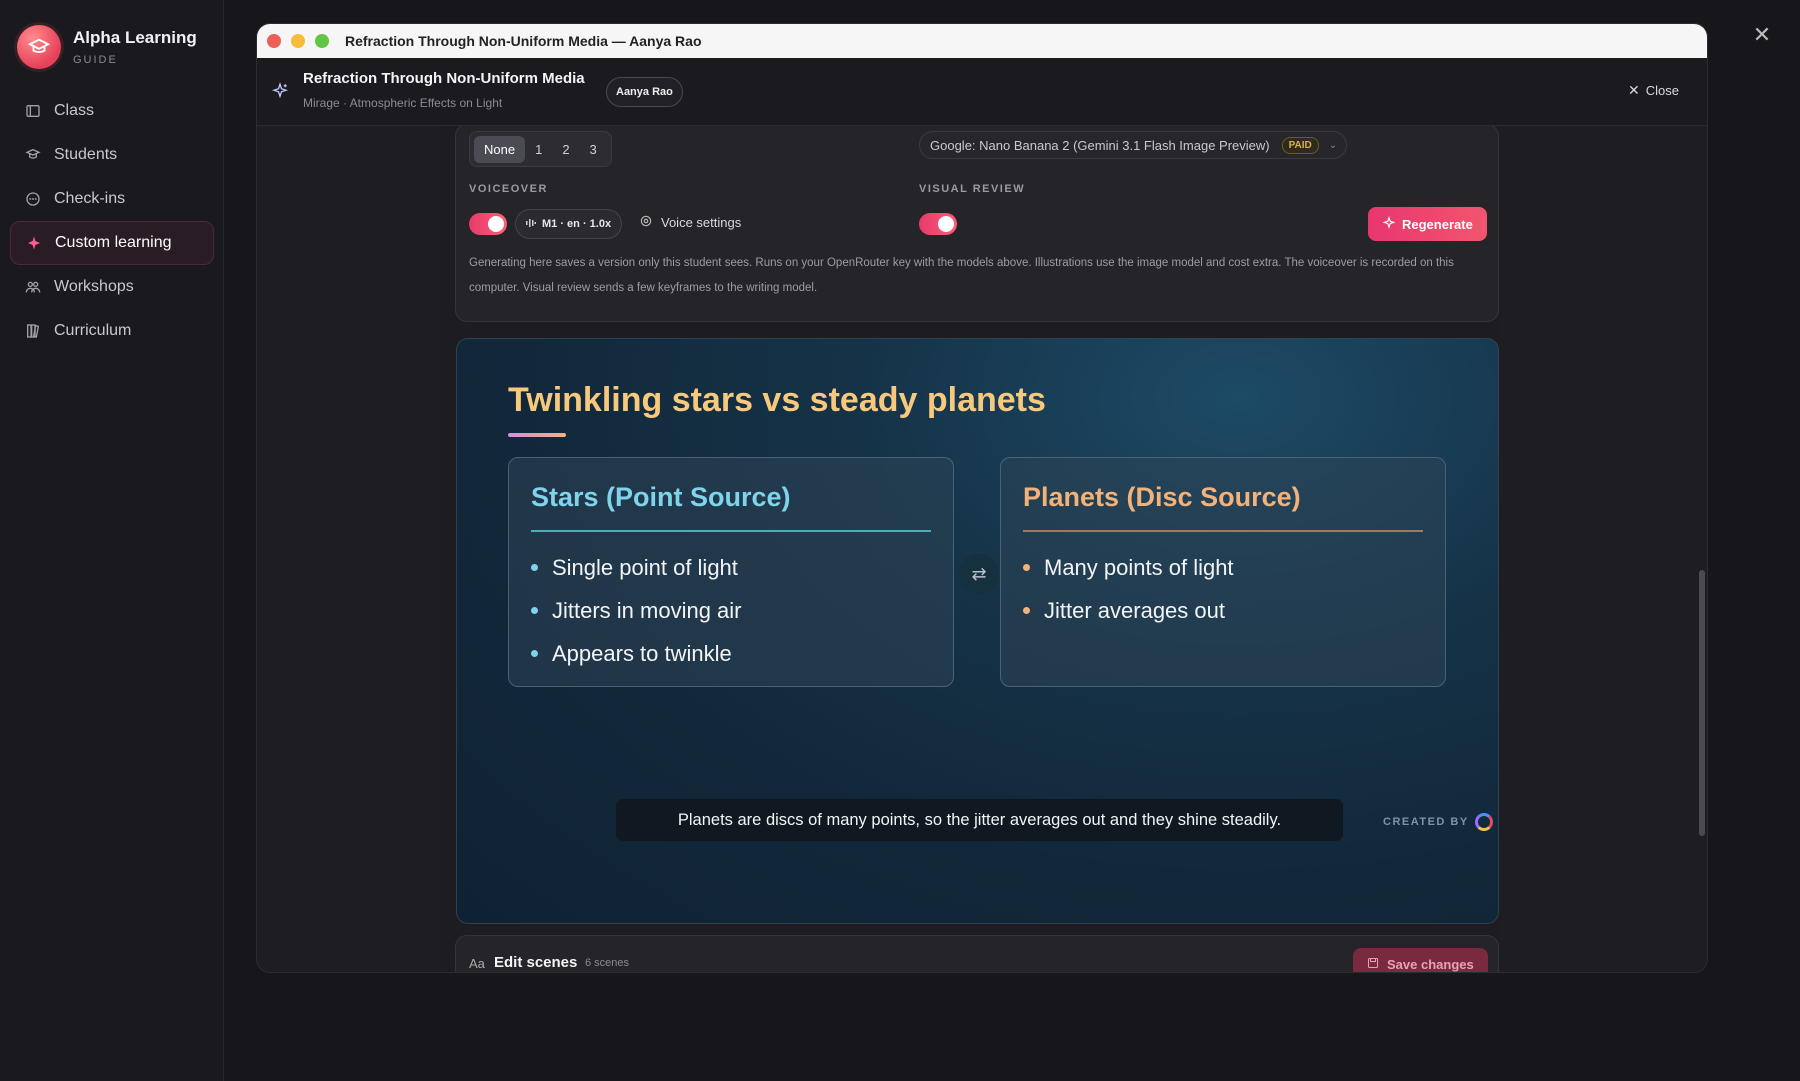 The image size is (1800, 1081). What do you see at coordinates (322, 41) in the screenshot?
I see `window-zoom-dot` at bounding box center [322, 41].